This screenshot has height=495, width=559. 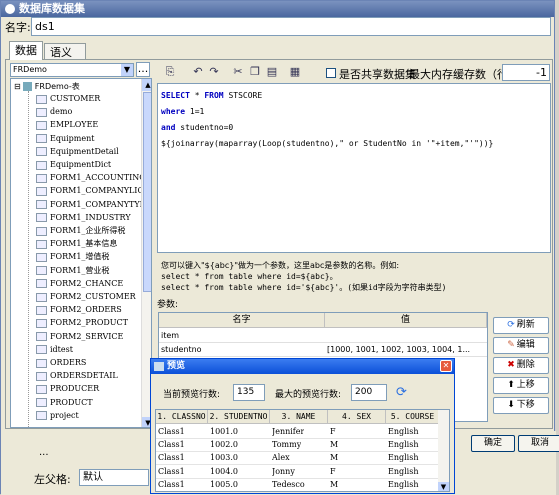 What do you see at coordinates (242, 320) in the screenshot?
I see `params-header-name: 名字` at bounding box center [242, 320].